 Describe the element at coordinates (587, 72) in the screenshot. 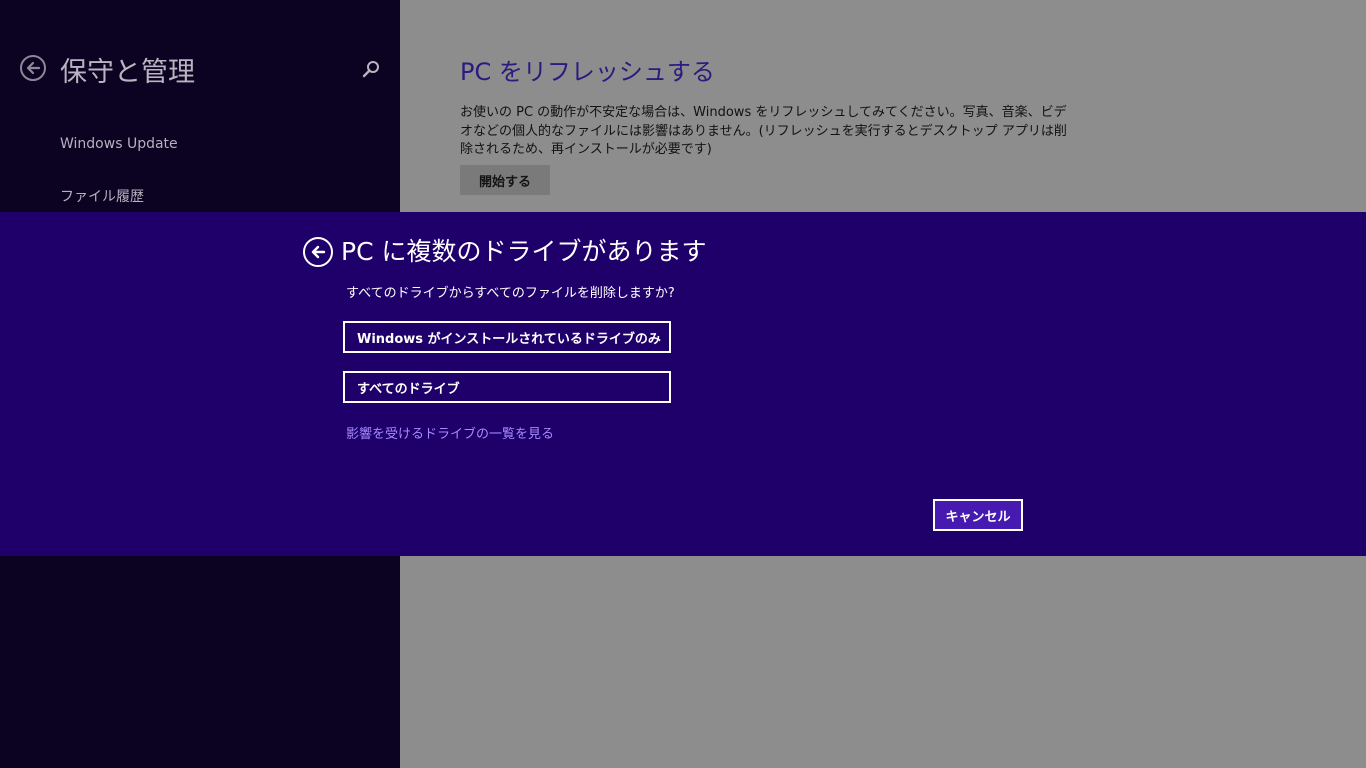

I see `section-title: PC をリフレッシュする` at that location.